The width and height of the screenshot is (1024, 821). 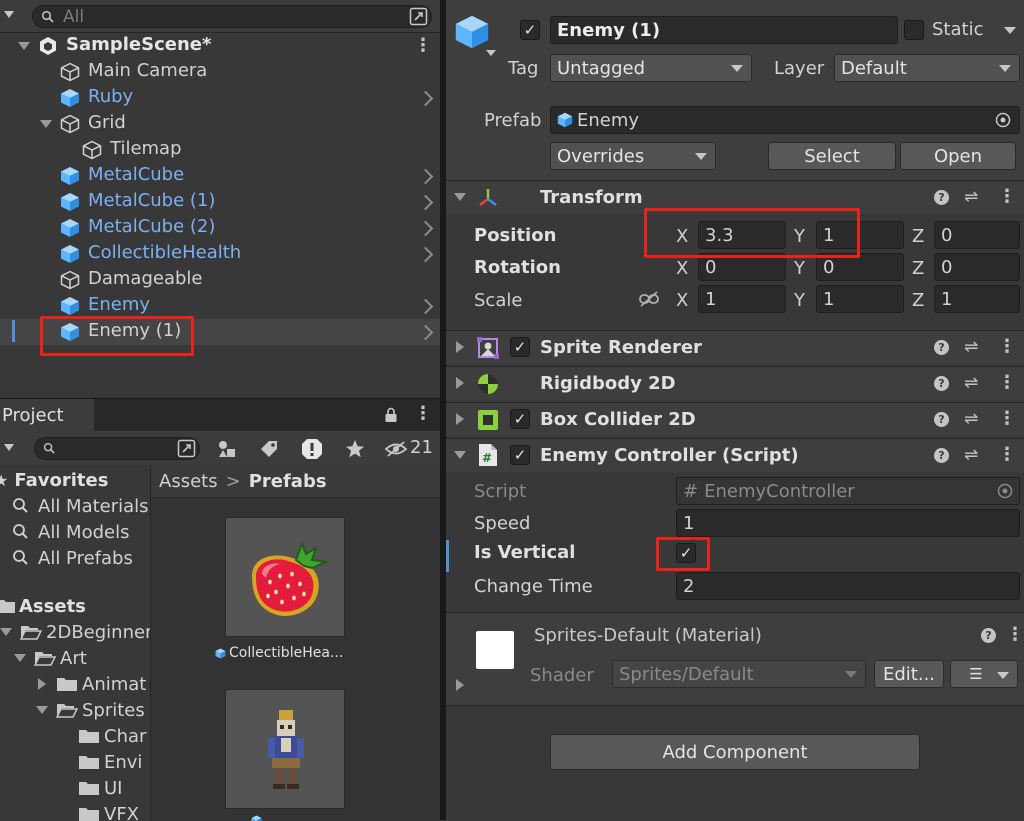 I want to click on scene-fold-icon, so click(x=24, y=46).